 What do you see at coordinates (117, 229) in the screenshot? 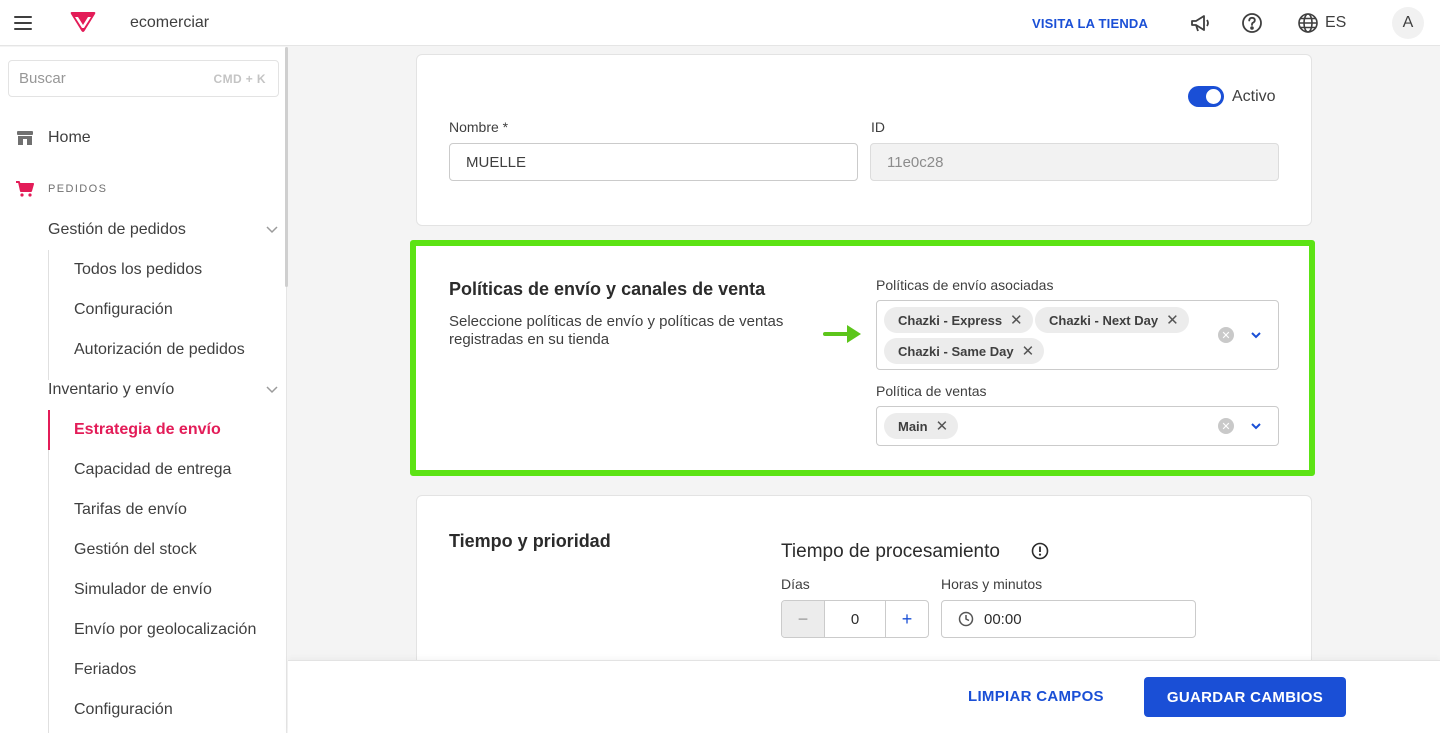
I see `sidebar-group-label: Gestión de pedidos` at bounding box center [117, 229].